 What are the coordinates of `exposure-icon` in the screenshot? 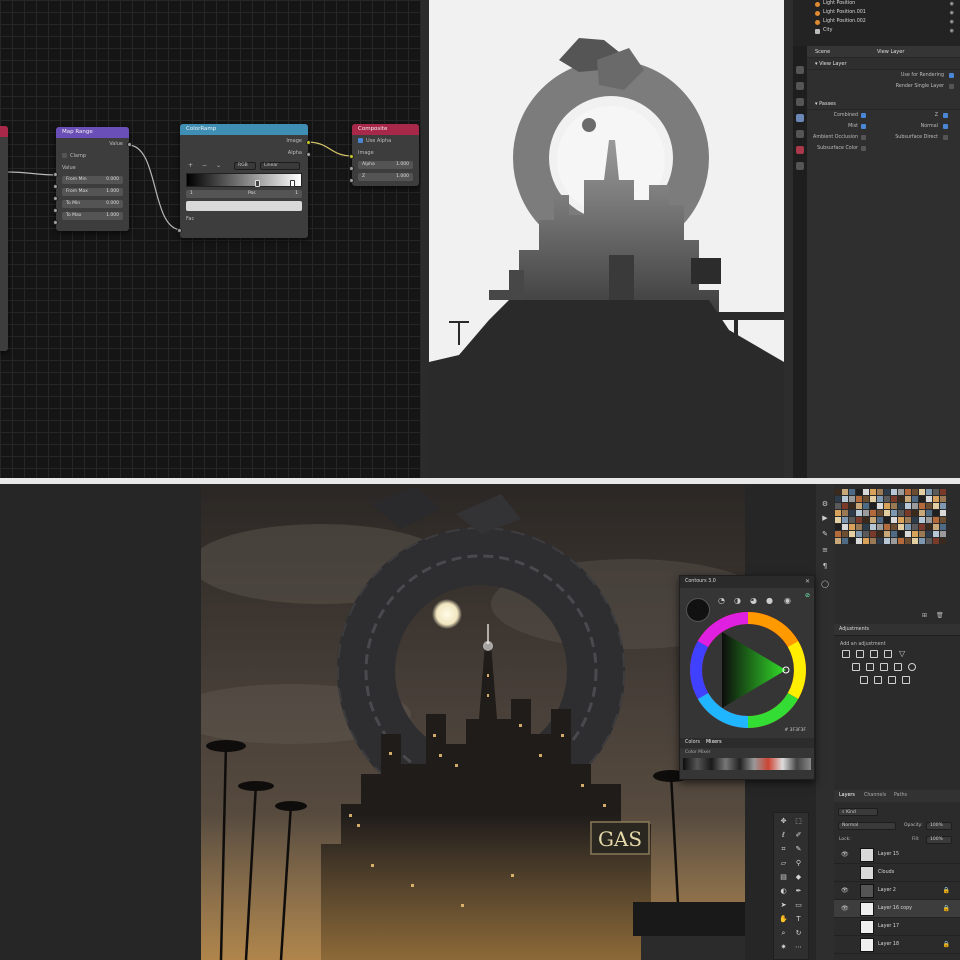 It's located at (888, 654).